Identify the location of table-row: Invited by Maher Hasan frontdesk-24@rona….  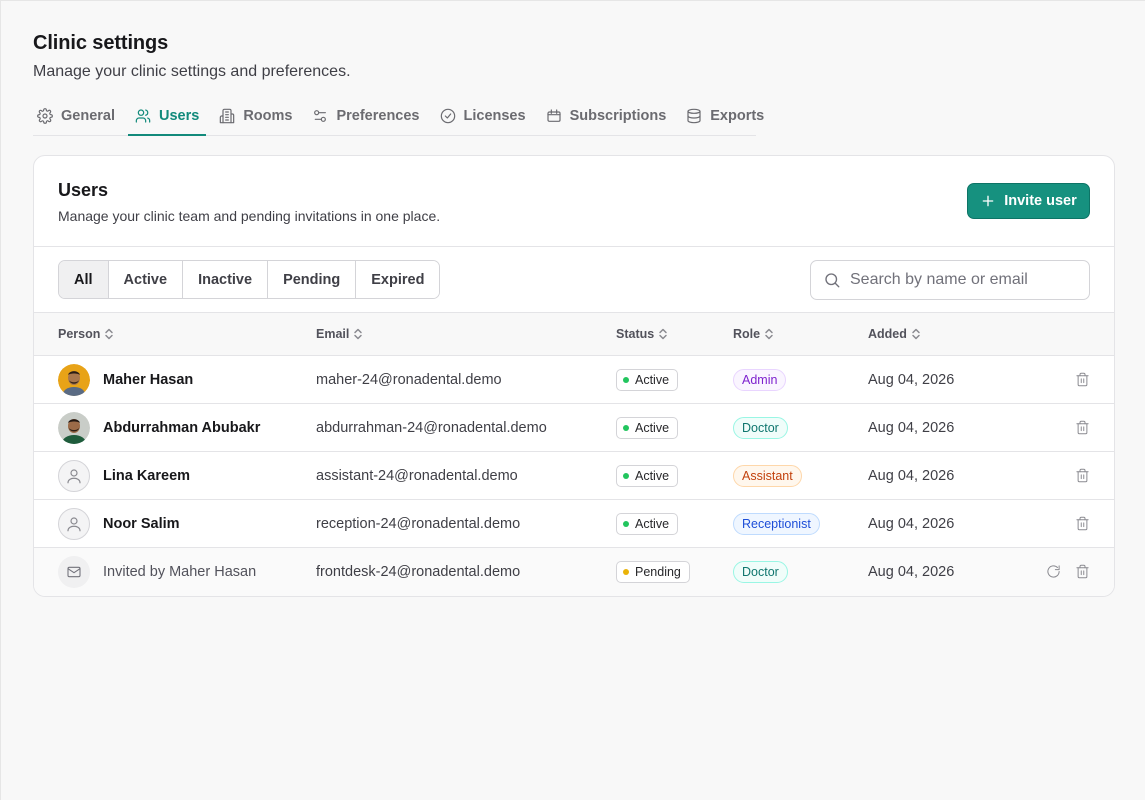
(574, 572).